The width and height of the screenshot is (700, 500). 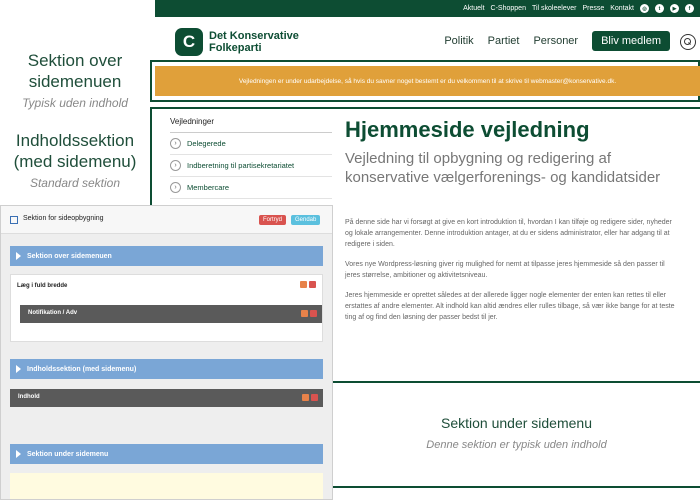 I want to click on row-block-full-width: Læg i fuld bredde Notifikation / Adv, so click(x=166, y=308).